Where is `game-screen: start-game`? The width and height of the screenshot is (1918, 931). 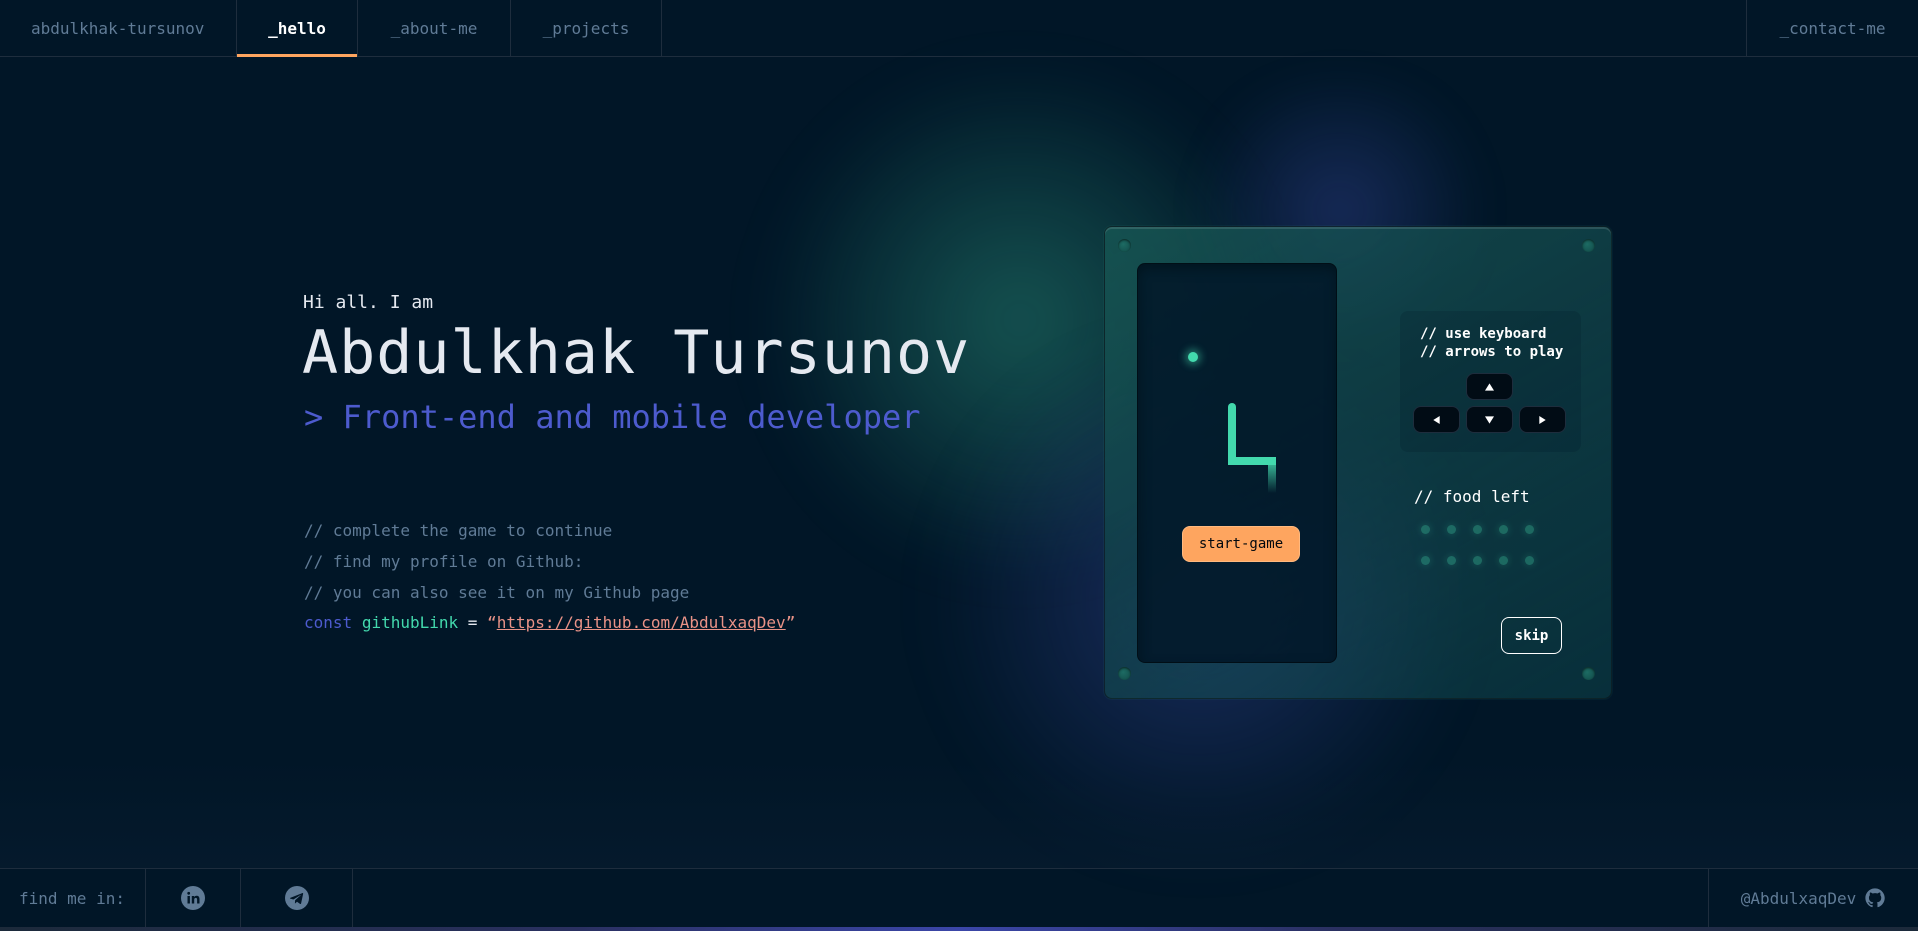 game-screen: start-game is located at coordinates (1237, 463).